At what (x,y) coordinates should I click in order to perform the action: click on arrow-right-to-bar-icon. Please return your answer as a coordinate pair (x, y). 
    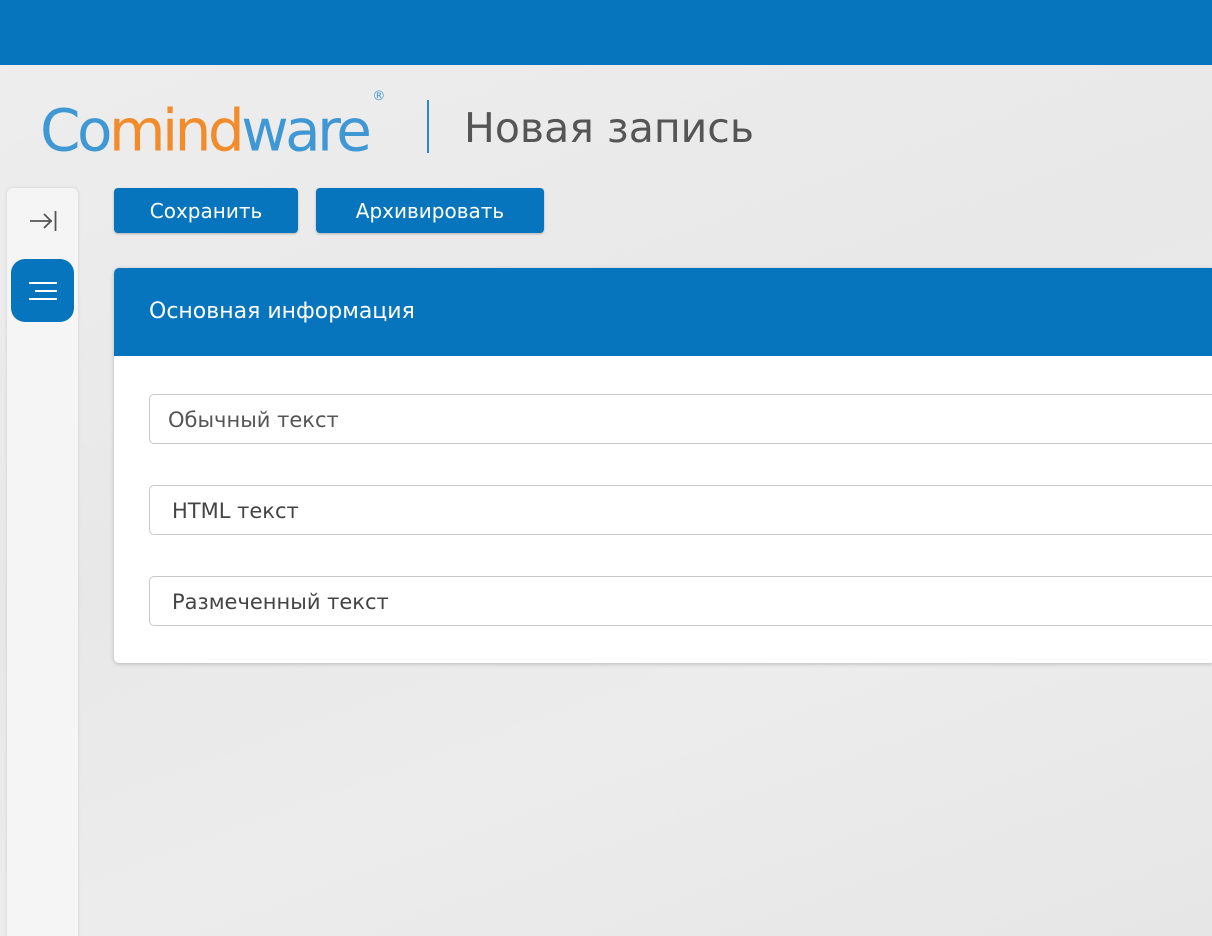
    Looking at the image, I should click on (42, 221).